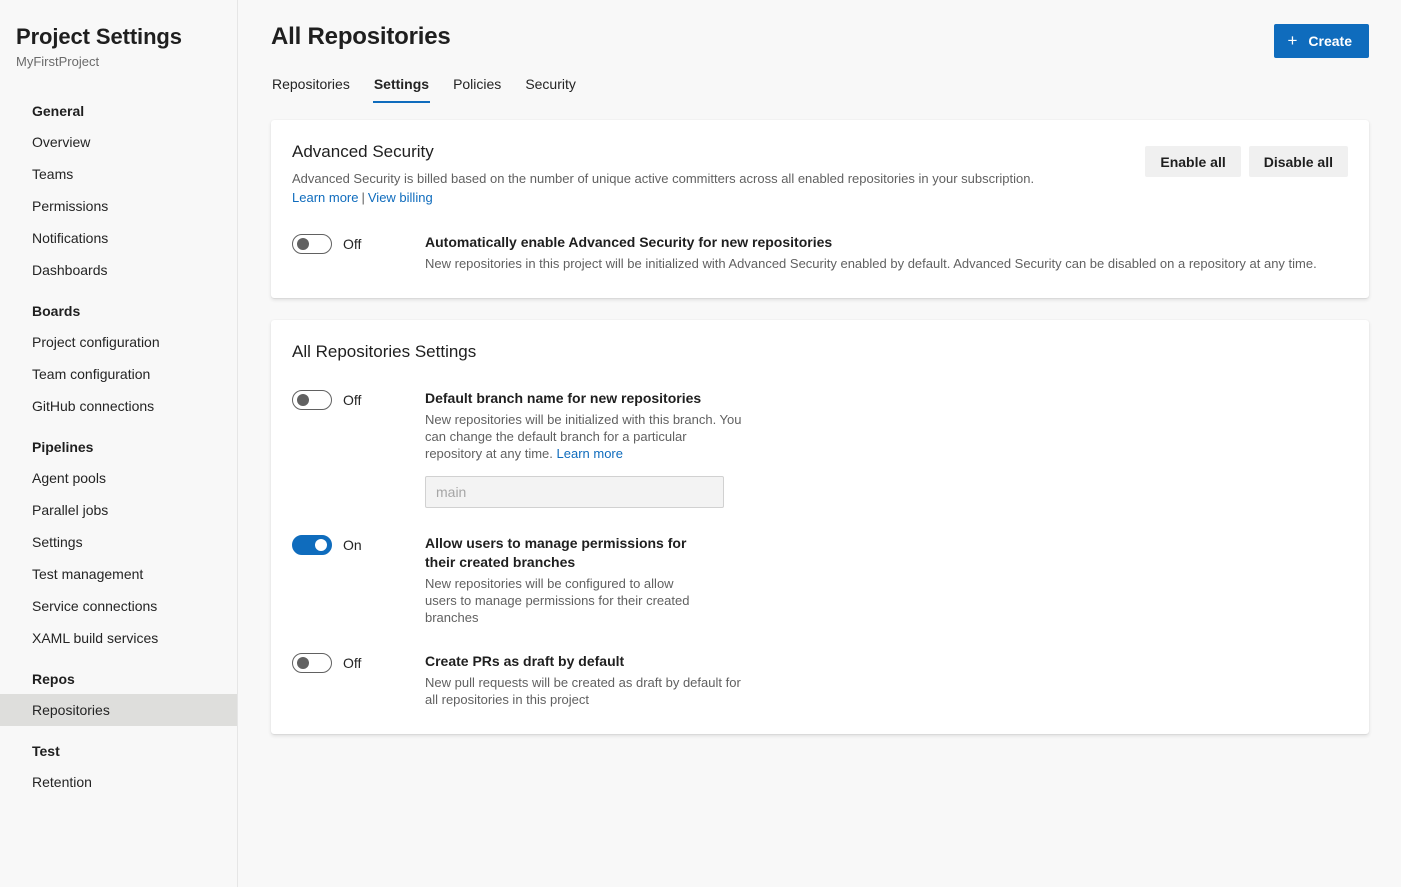  What do you see at coordinates (352, 244) in the screenshot?
I see `auto-enable-toggle-state: Off` at bounding box center [352, 244].